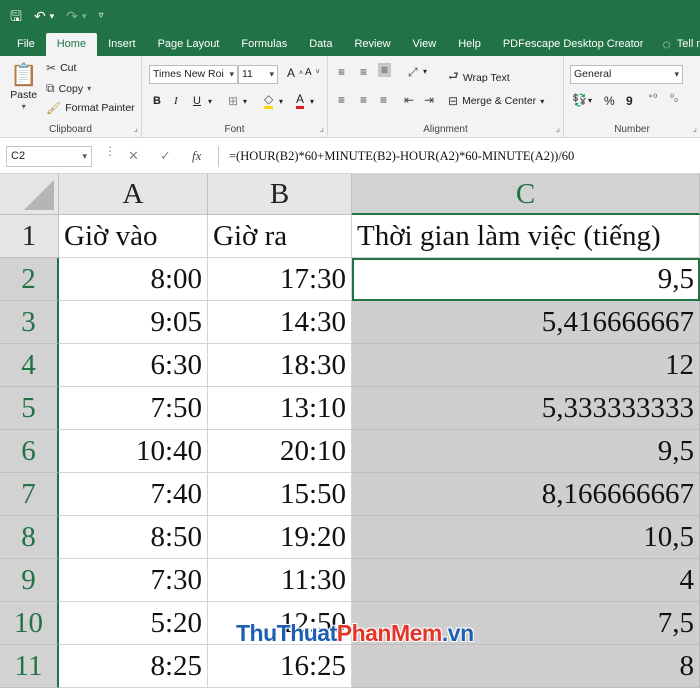 The height and width of the screenshot is (694, 700). Describe the element at coordinates (479, 77) in the screenshot. I see `wrap-text-button: ⮐ Wrap Text` at that location.